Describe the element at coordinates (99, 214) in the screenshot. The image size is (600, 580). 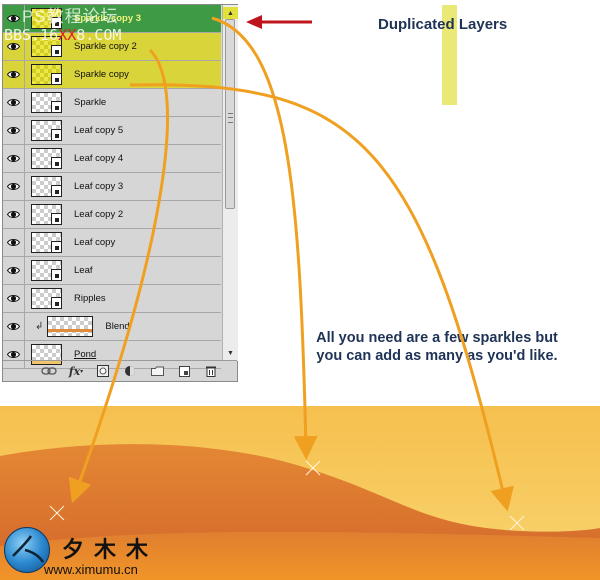
I see `layer-name: Leaf copy 2` at that location.